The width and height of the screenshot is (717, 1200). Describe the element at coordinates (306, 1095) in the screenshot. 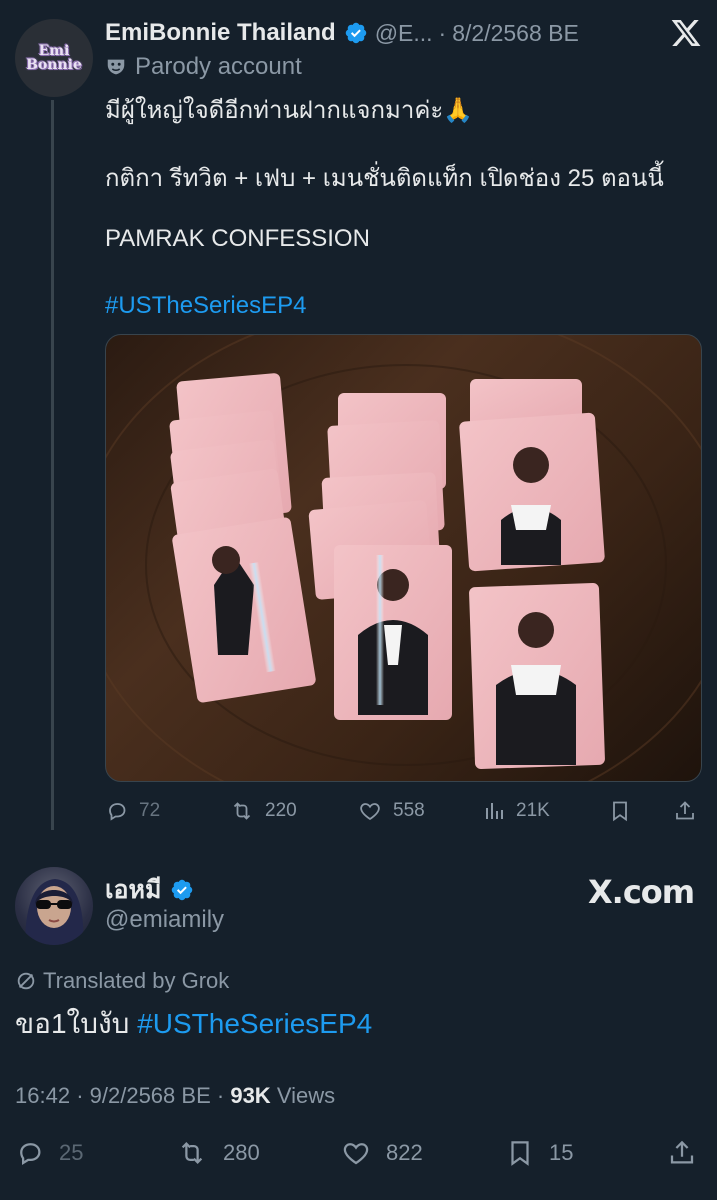

I see `reply-views-label: Views` at that location.